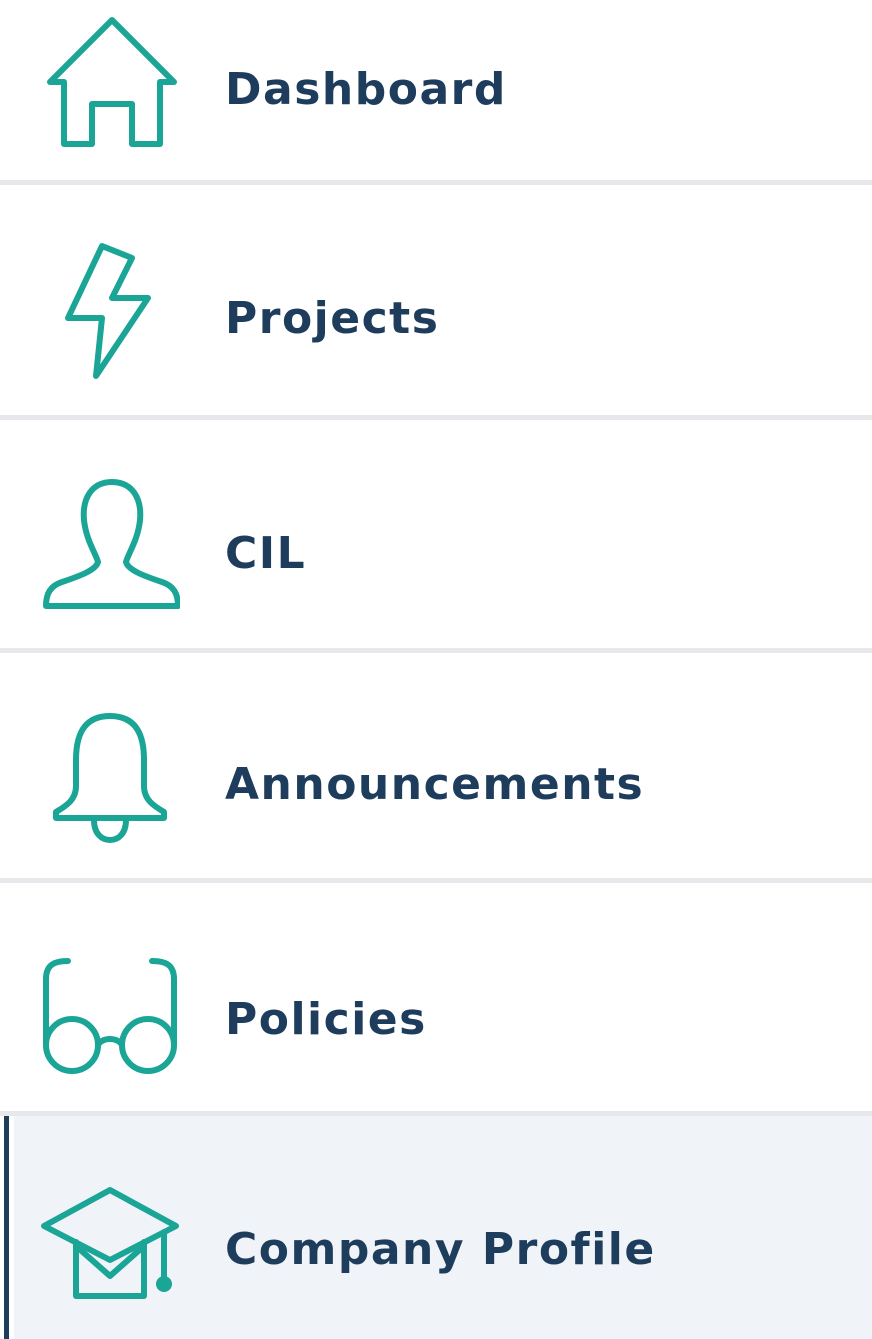 This screenshot has width=872, height=1339. What do you see at coordinates (110, 778) in the screenshot?
I see `bell-icon` at bounding box center [110, 778].